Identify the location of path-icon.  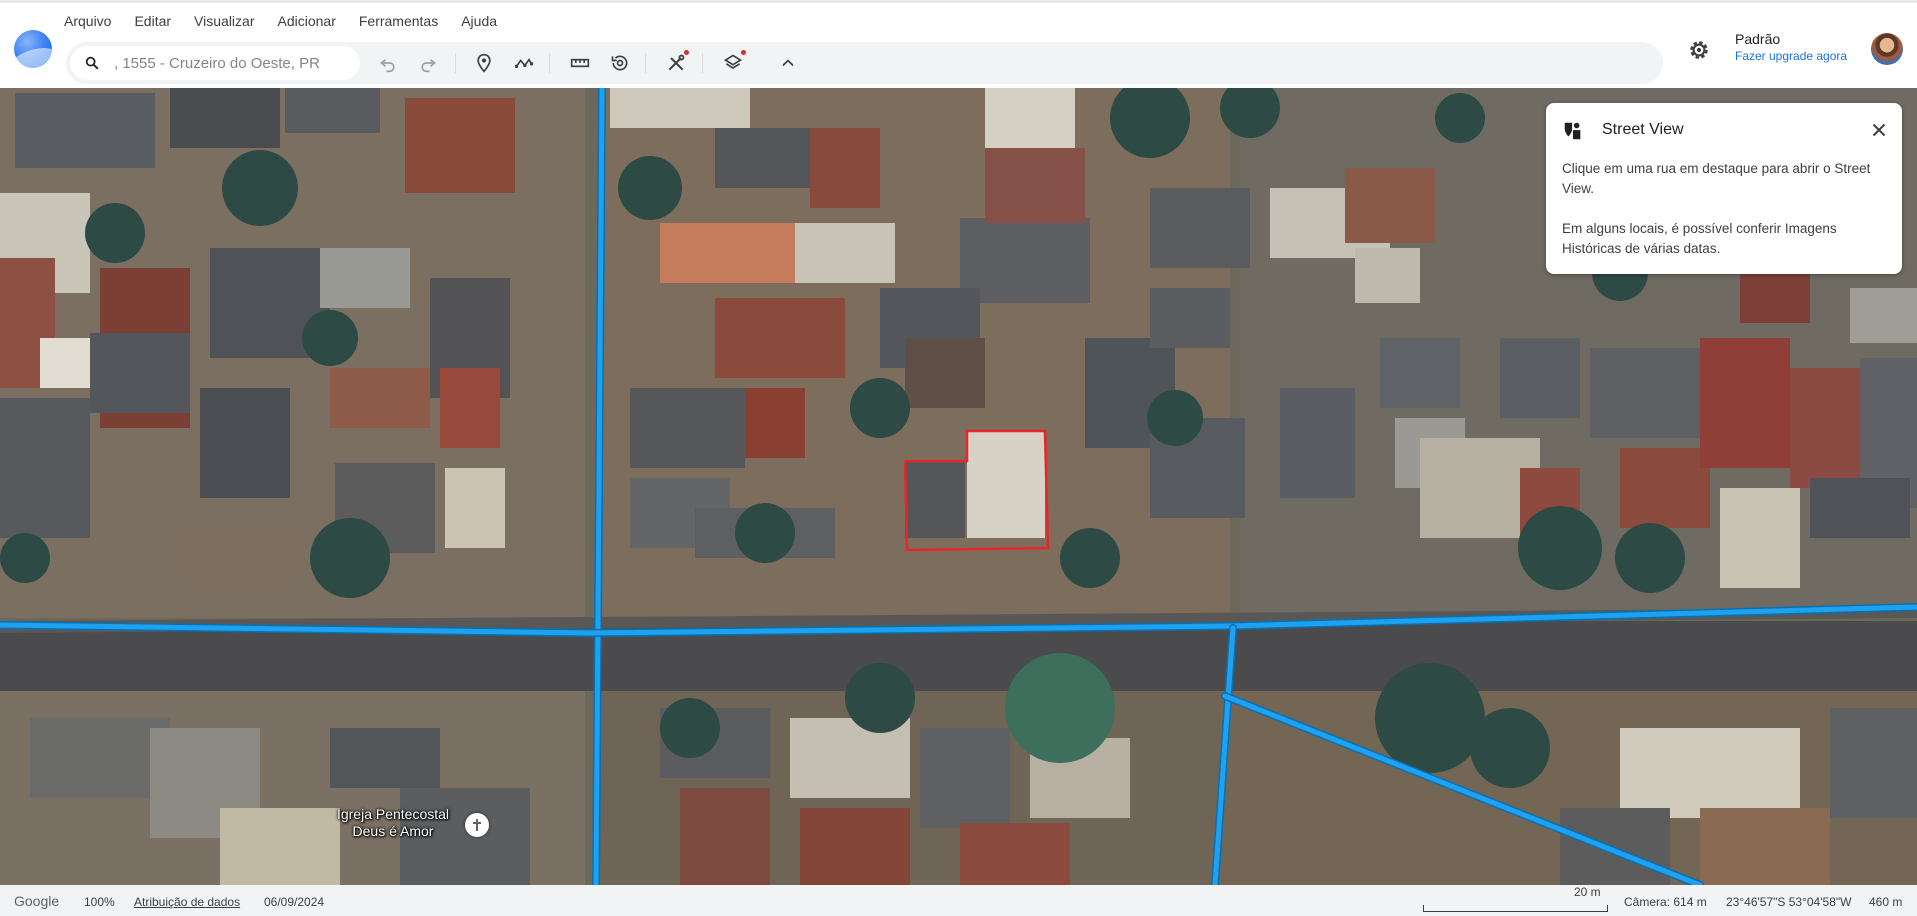
(524, 63).